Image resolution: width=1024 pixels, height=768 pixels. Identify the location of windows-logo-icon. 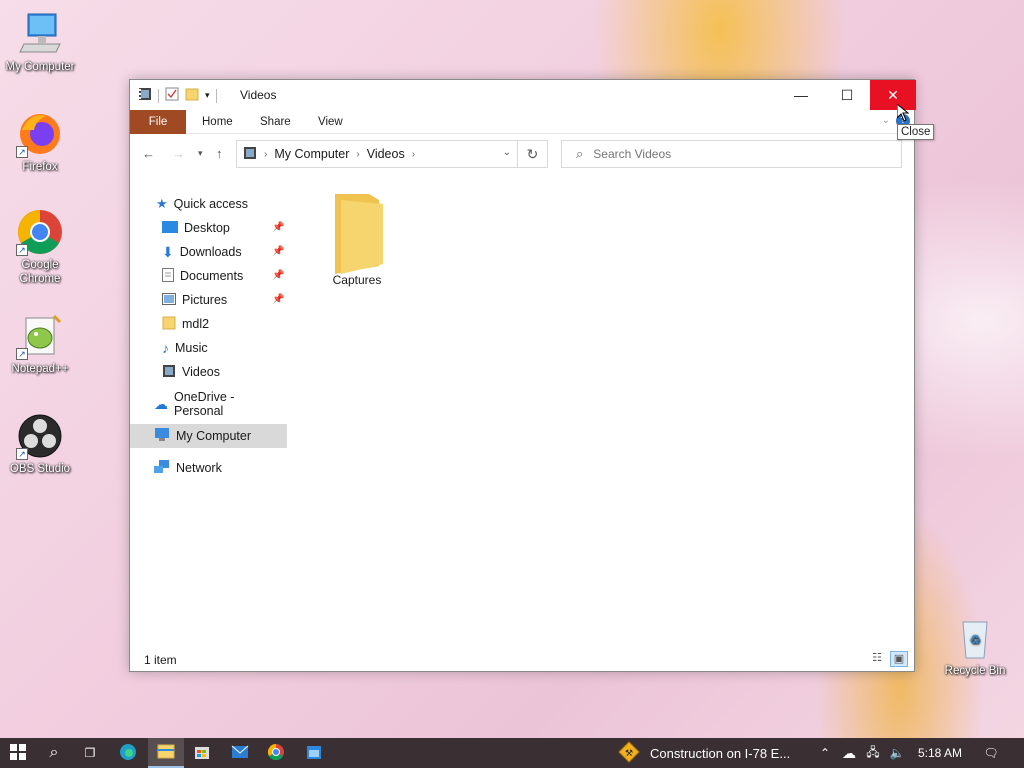
(18, 753).